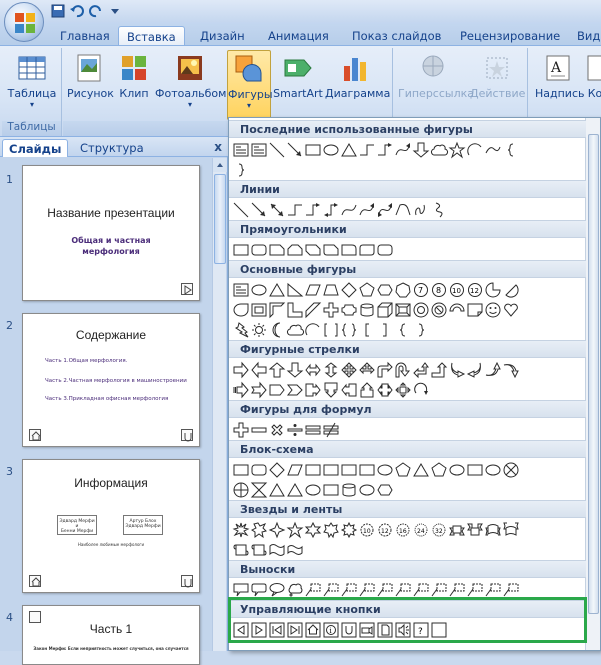 The image size is (601, 665). What do you see at coordinates (295, 370) in the screenshot?
I see `downarrow-shape-icon` at bounding box center [295, 370].